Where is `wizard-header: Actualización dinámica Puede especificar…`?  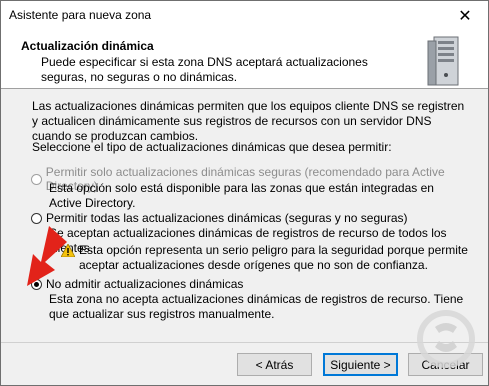
wizard-header: Actualización dinámica Puede especificar… is located at coordinates (244, 60).